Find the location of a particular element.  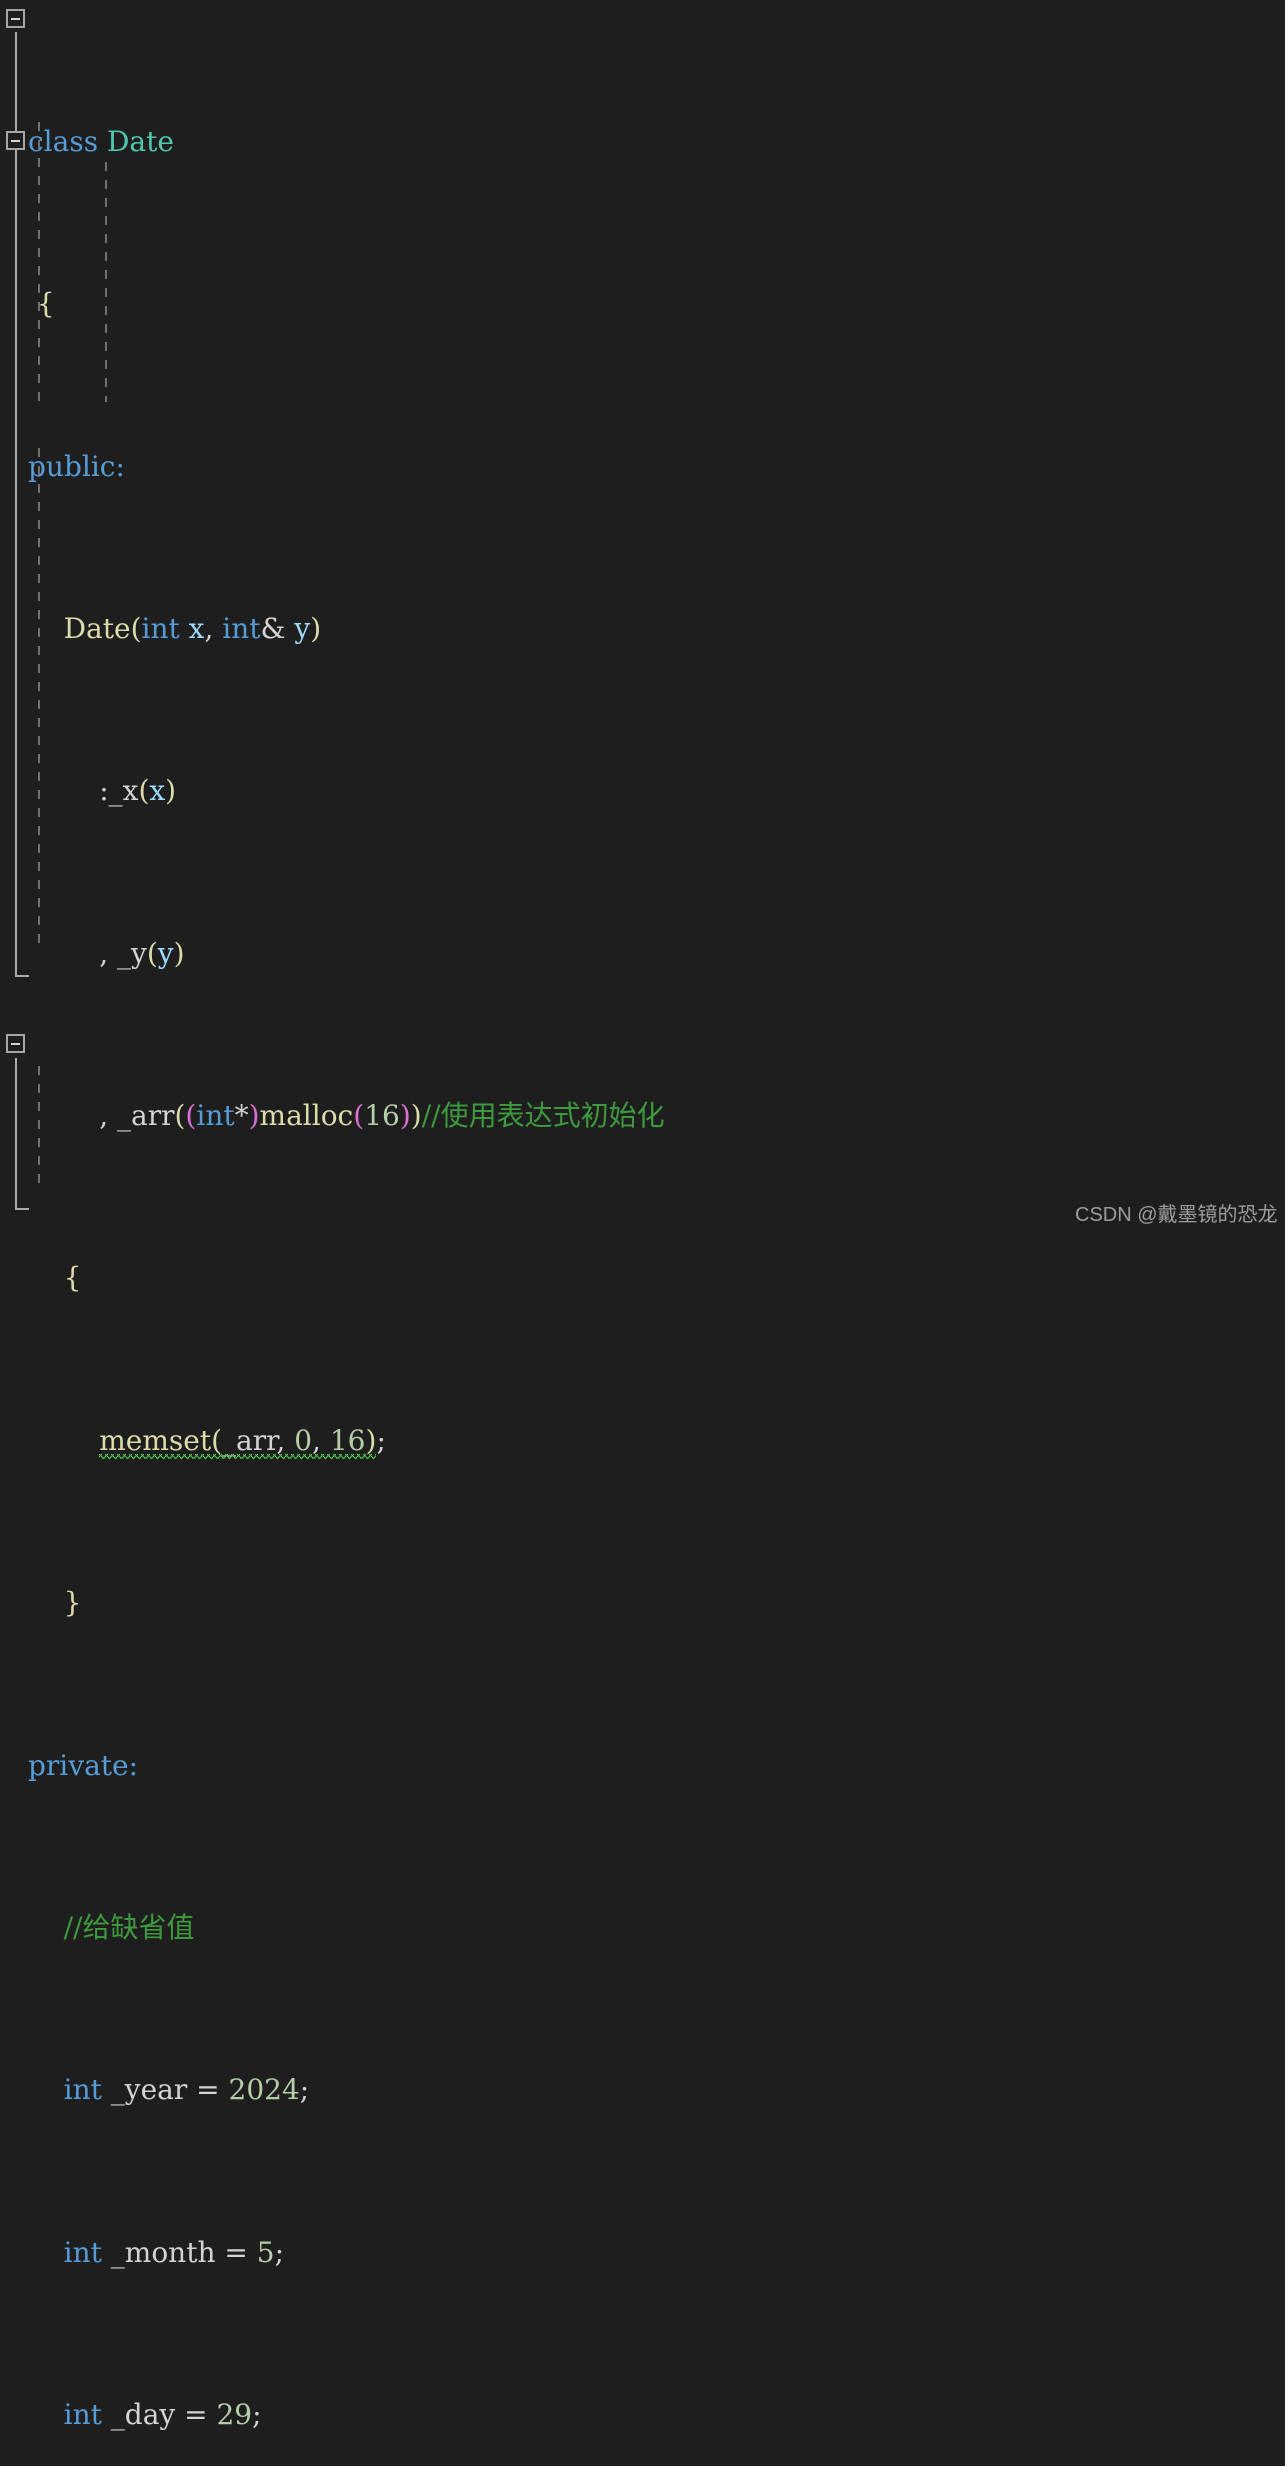

access-specifier-public: public: is located at coordinates (76, 466).